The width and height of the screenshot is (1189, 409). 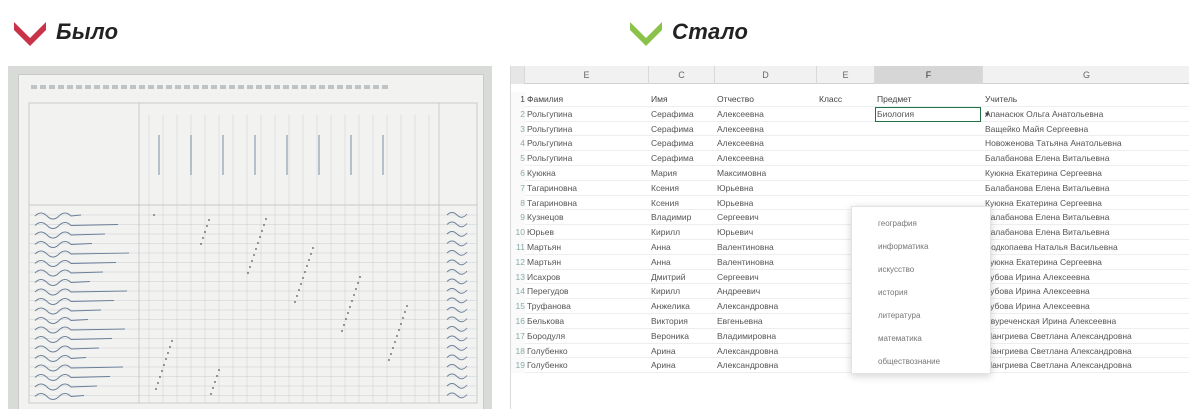 I want to click on row-number: 16, so click(x=518, y=321).